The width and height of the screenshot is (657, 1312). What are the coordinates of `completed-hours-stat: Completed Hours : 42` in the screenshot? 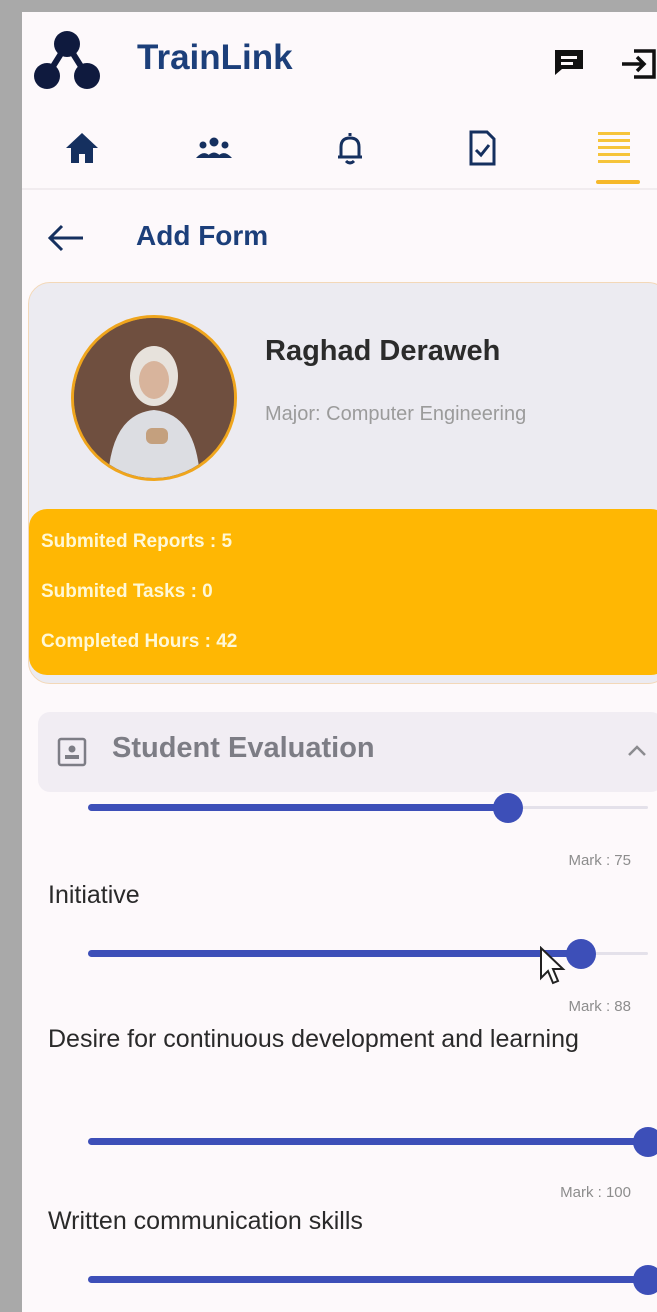 It's located at (139, 641).